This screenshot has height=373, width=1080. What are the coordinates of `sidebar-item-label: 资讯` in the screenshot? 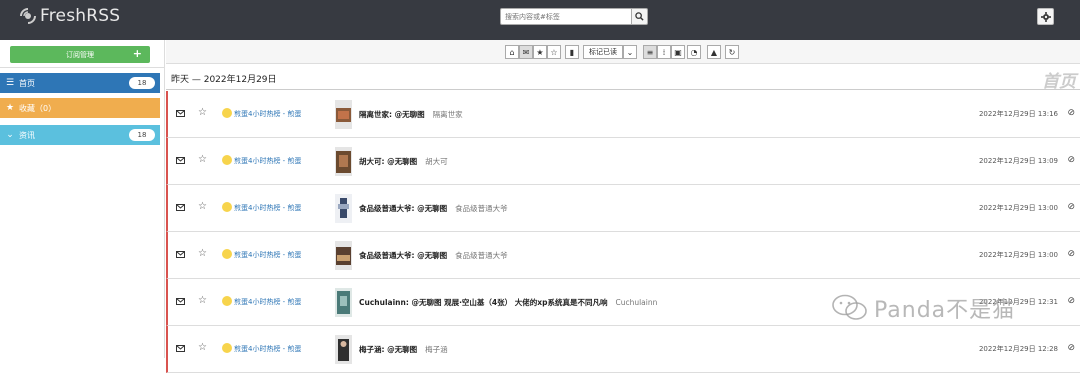 It's located at (27, 135).